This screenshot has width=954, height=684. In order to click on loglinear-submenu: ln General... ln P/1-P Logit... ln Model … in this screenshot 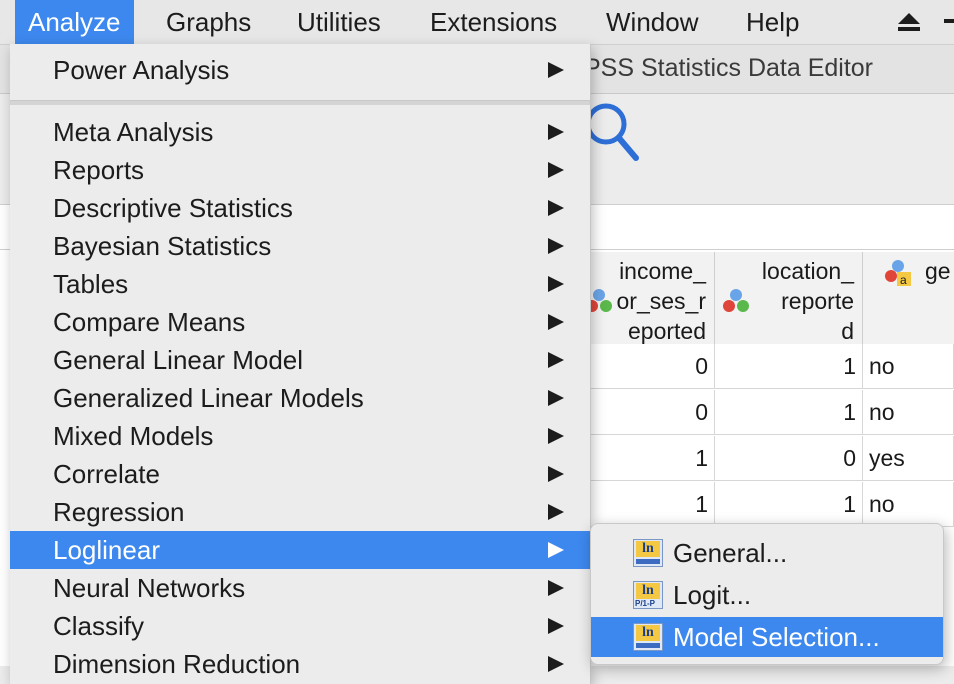, I will do `click(767, 594)`.